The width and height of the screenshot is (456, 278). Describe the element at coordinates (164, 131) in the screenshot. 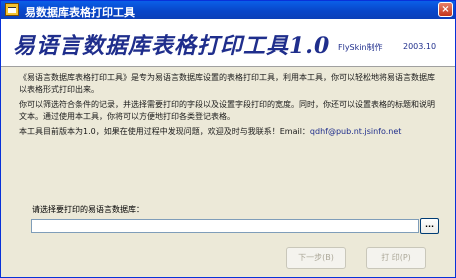

I see `version-contact-text: 本工具目前版本为1.0，如果在使用过程中发现问题，欢迎及时与我联系！Email：` at that location.